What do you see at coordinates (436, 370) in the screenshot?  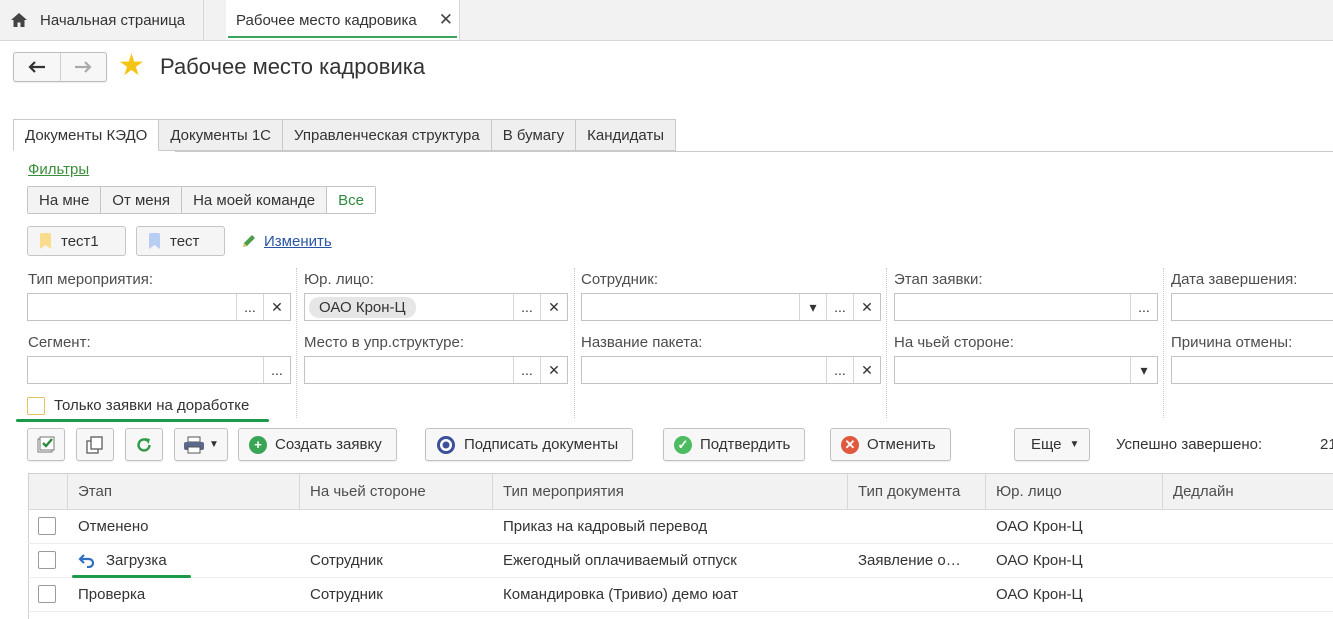 I see `org-place-field: ... ✕` at bounding box center [436, 370].